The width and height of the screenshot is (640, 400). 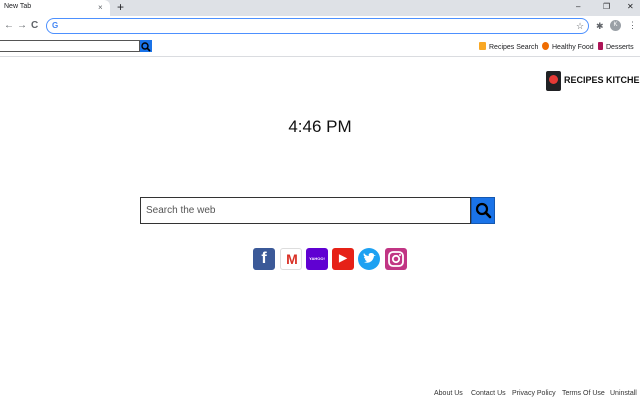 I want to click on facebook-glyph: f, so click(x=264, y=258).